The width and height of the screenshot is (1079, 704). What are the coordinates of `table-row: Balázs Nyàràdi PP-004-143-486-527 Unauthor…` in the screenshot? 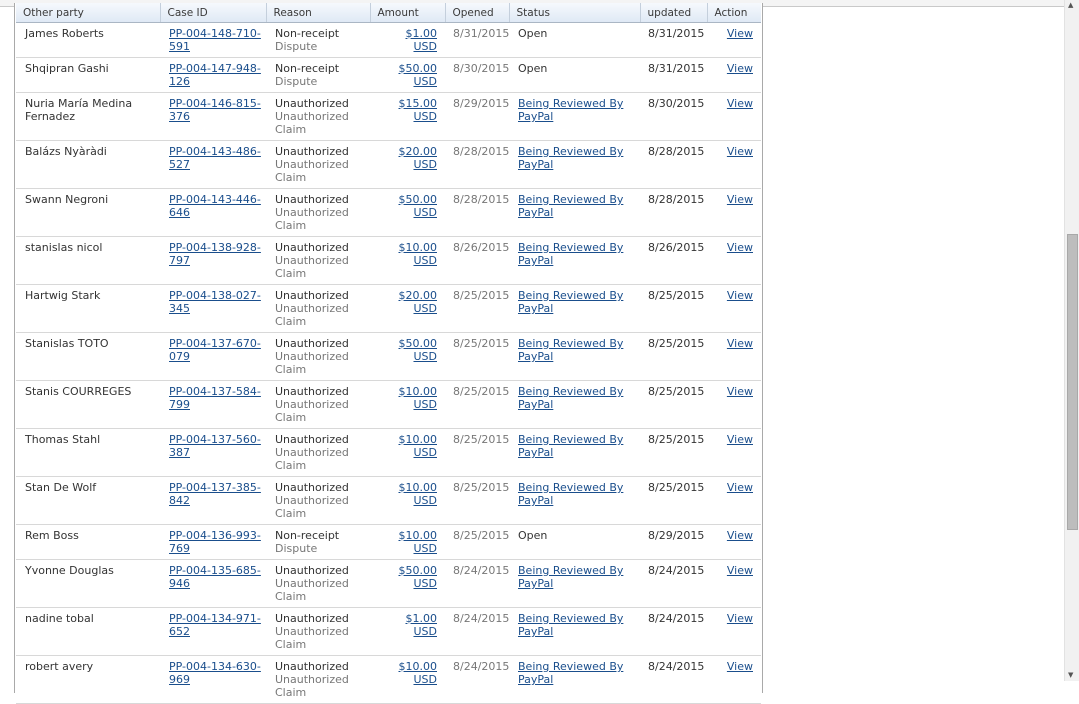 It's located at (388, 164).